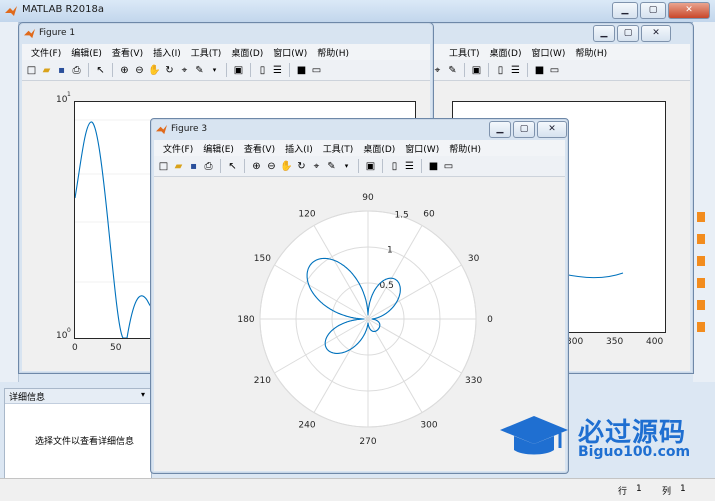 The height and width of the screenshot is (501, 715). What do you see at coordinates (333, 52) in the screenshot?
I see `figure1-menu-item: 帮助(H)` at bounding box center [333, 52].